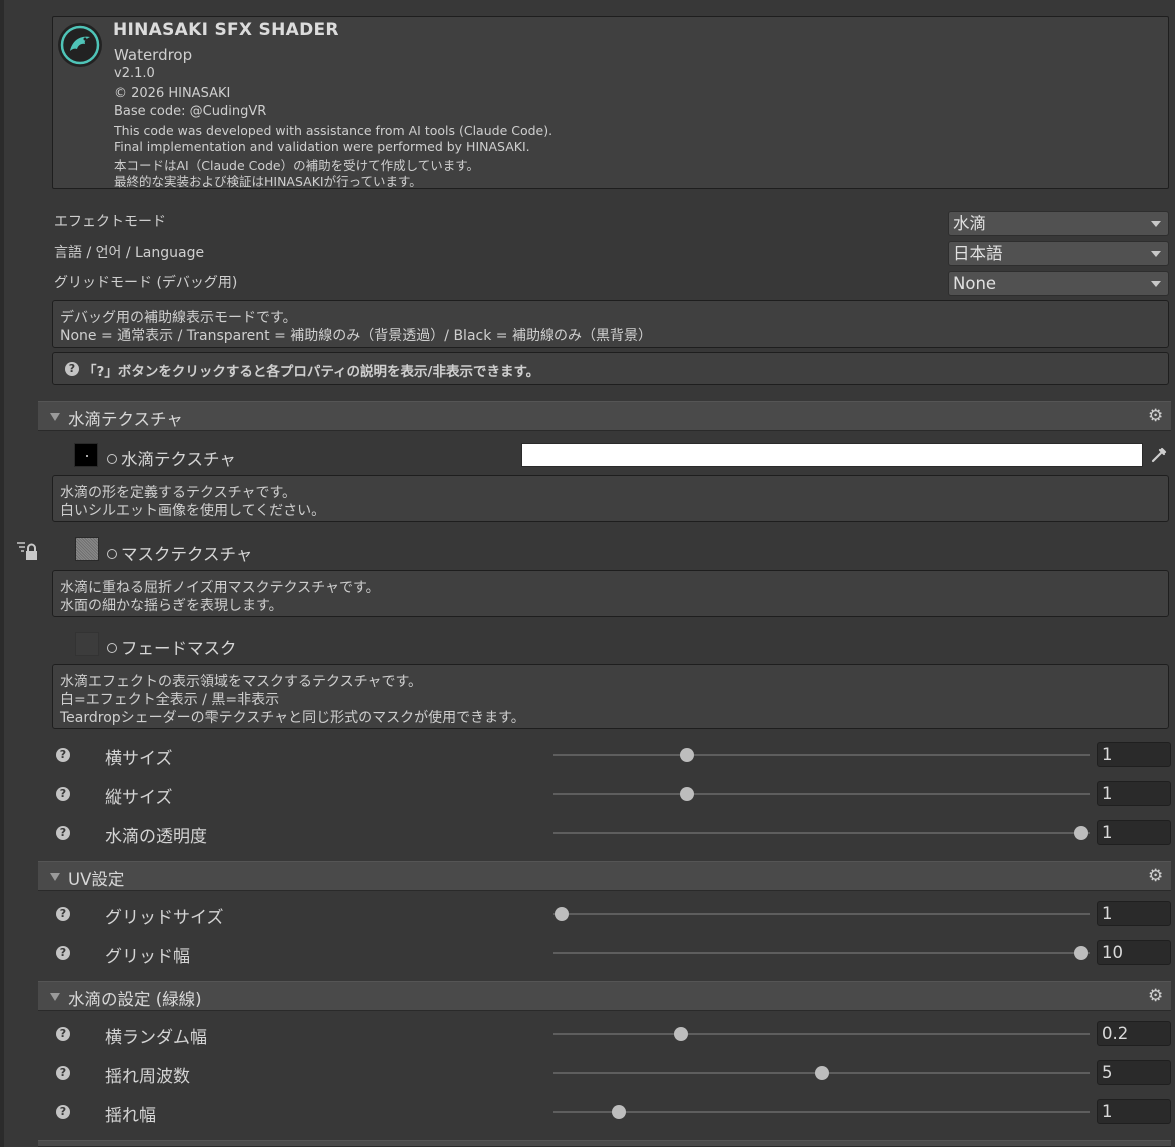  Describe the element at coordinates (139, 798) in the screenshot. I see `height-label: 縦サイズ` at that location.